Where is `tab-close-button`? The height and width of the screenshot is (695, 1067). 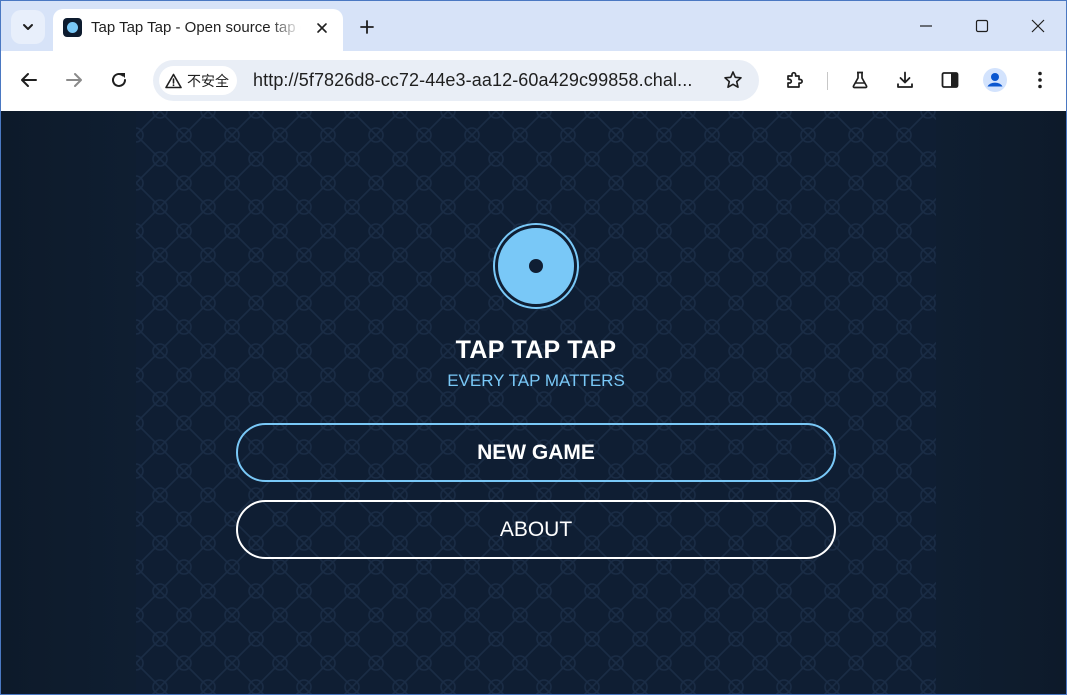
tab-close-button is located at coordinates (322, 28).